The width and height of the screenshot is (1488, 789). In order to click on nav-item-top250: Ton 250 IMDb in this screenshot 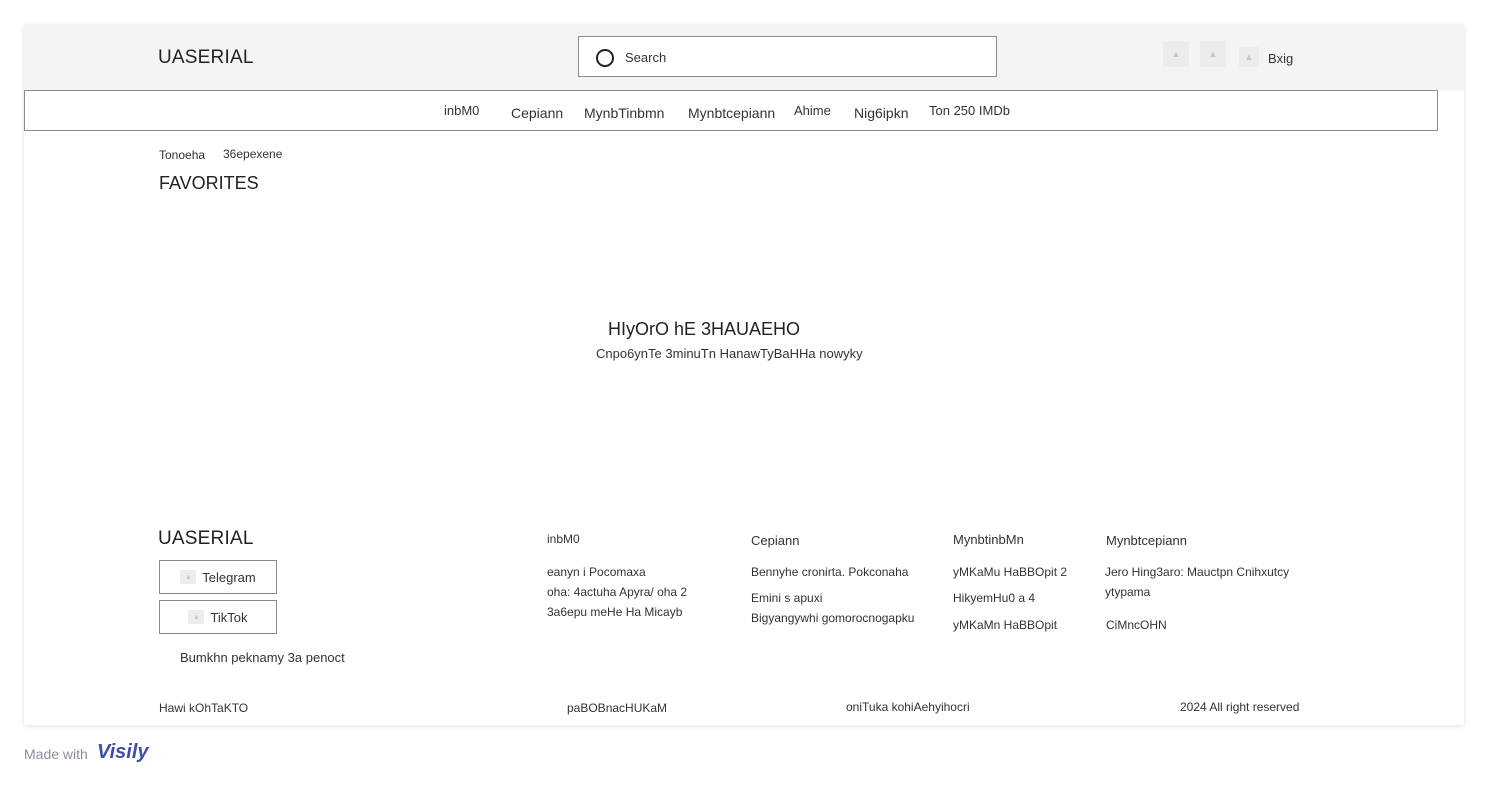, I will do `click(969, 111)`.